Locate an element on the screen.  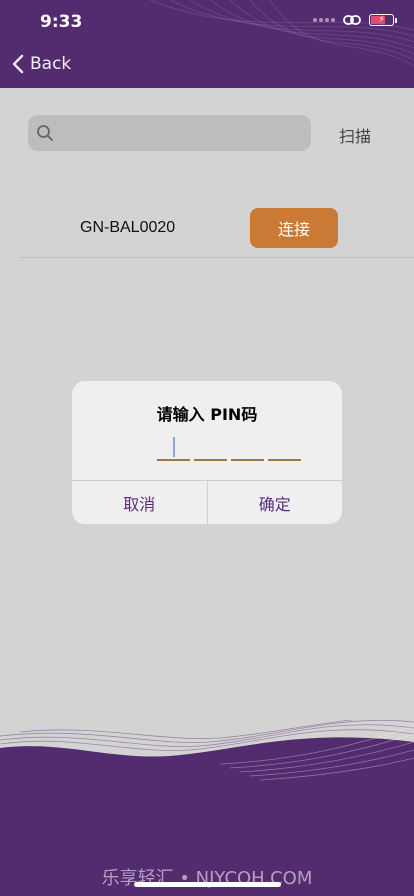
device-list-item: GN-BAL0020 连接 is located at coordinates (217, 229).